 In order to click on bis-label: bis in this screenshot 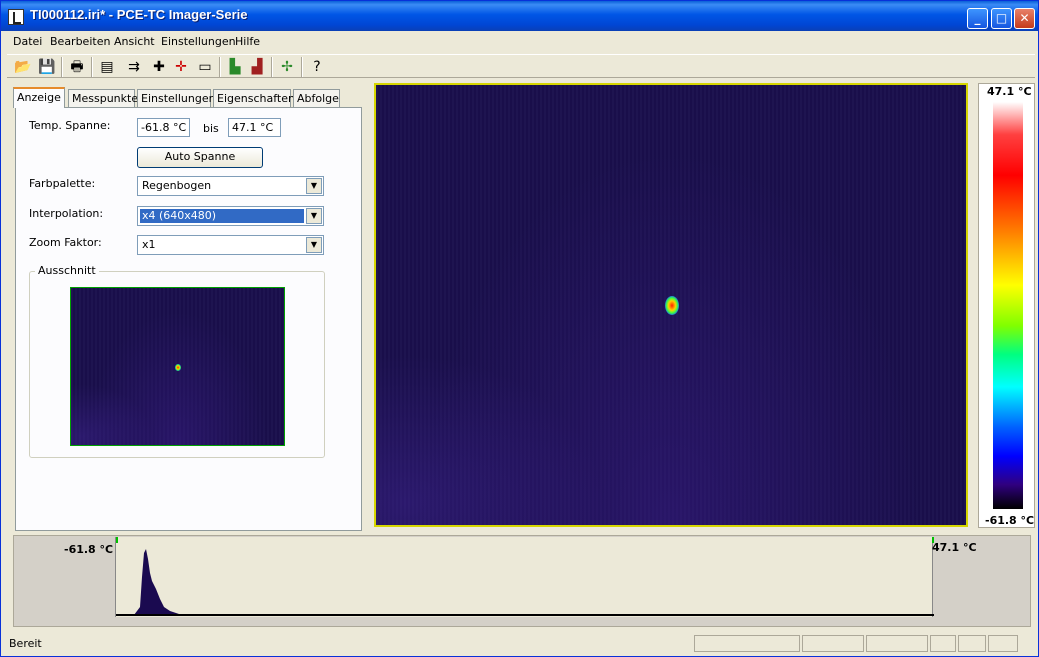, I will do `click(211, 128)`.